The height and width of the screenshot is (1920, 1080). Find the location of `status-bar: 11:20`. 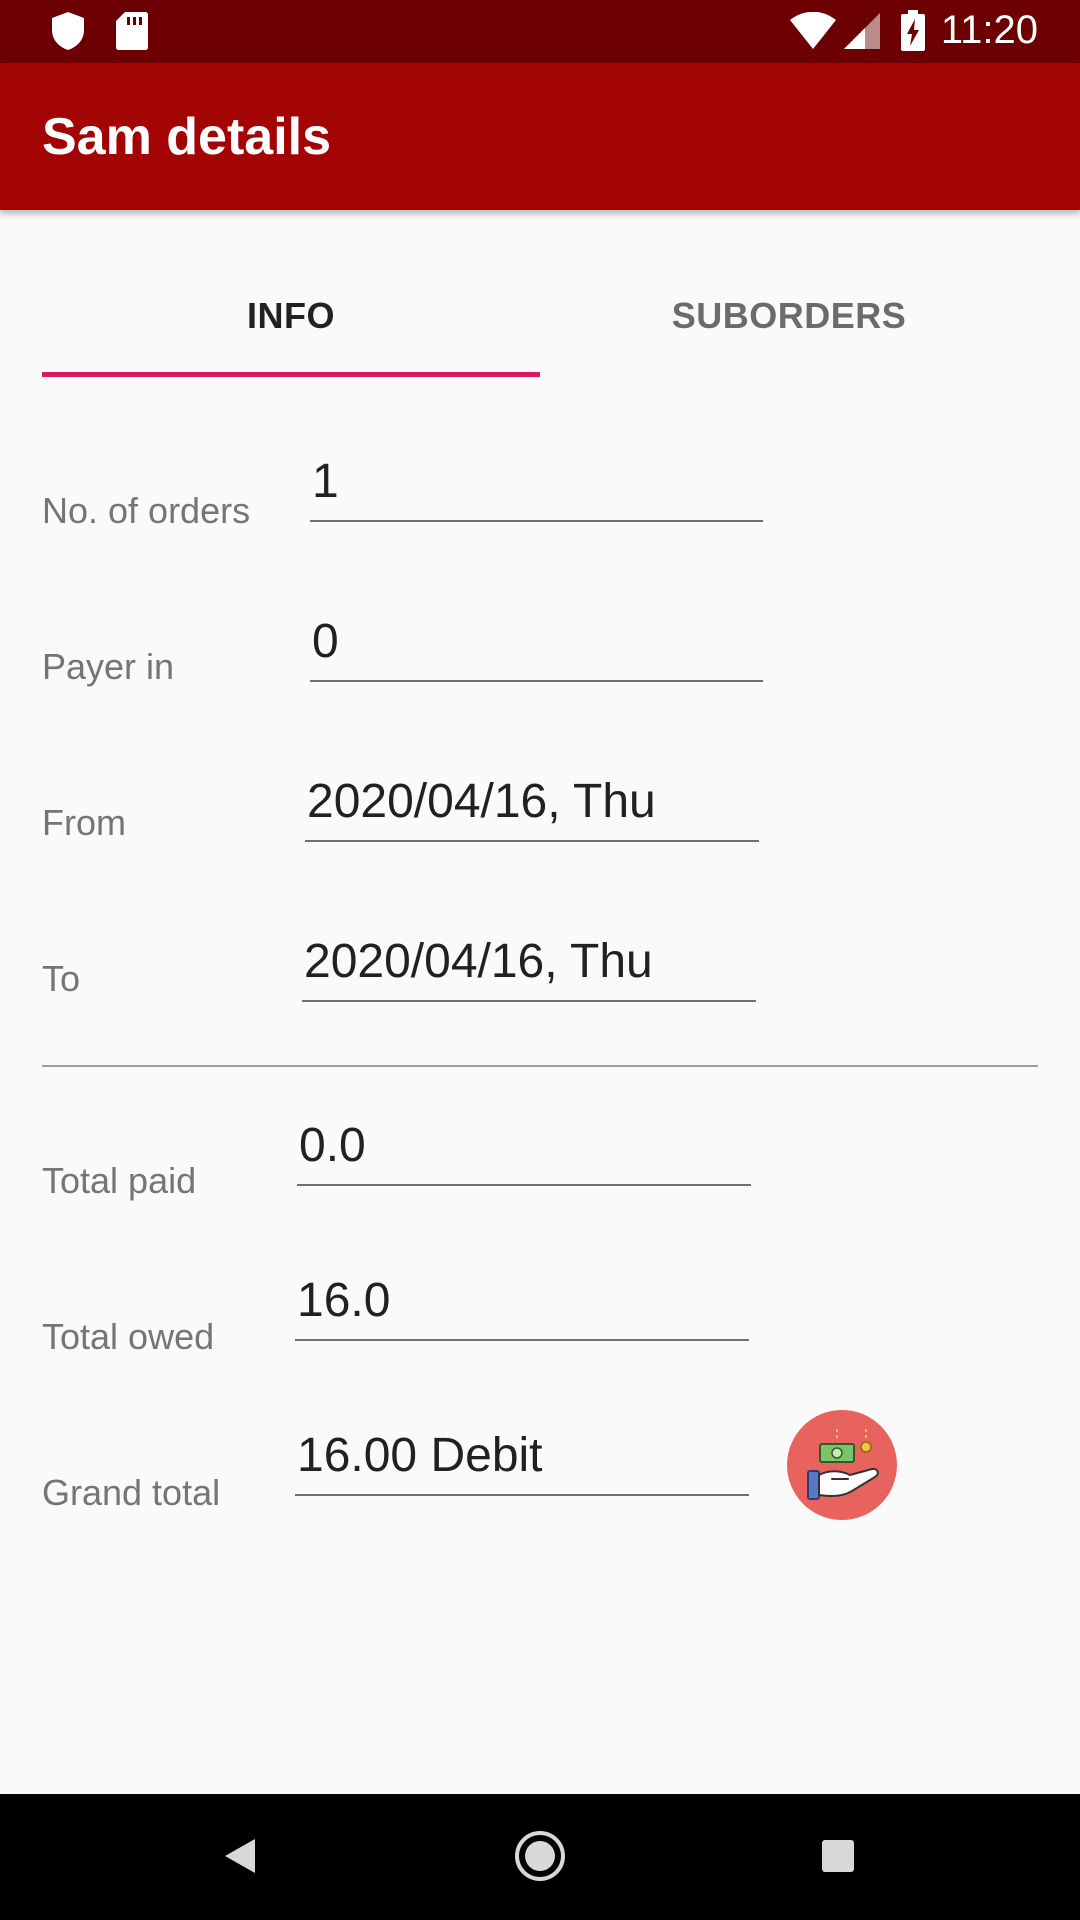

status-bar: 11:20 is located at coordinates (540, 31).